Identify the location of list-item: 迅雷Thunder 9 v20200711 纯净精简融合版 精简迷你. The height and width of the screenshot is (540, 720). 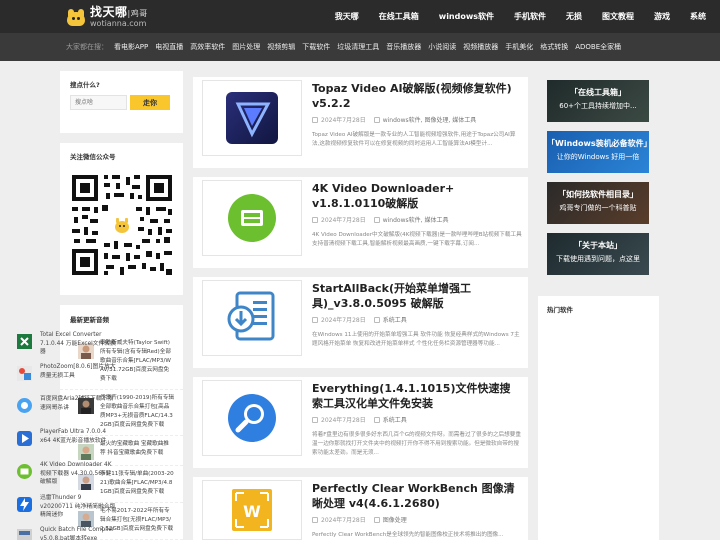
(66, 507).